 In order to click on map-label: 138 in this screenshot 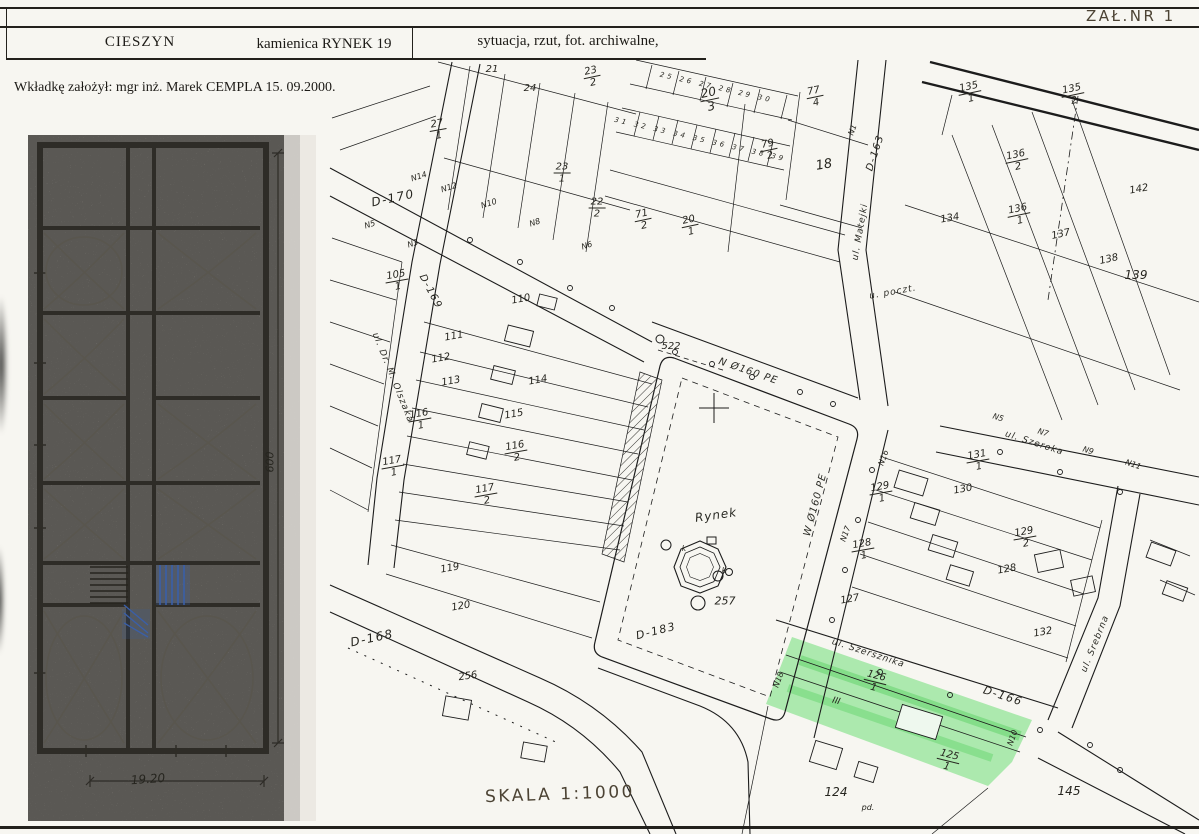, I will do `click(1109, 259)`.